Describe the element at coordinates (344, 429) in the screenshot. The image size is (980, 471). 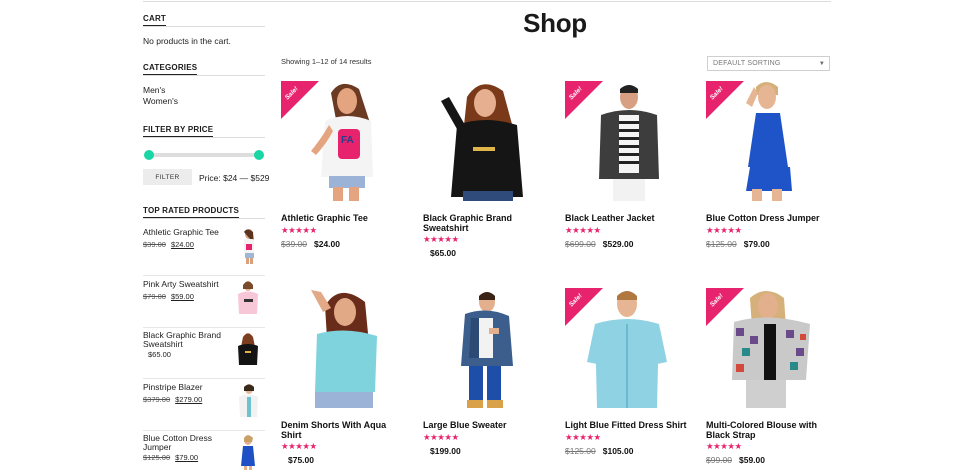
I see `product-name: Denim Shorts With Aqua Shirt` at that location.